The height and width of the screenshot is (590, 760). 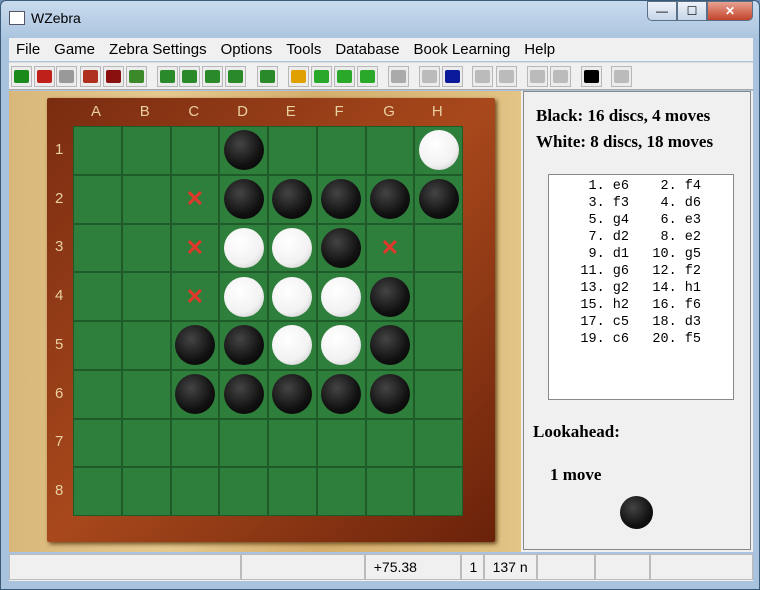 What do you see at coordinates (146, 394) in the screenshot?
I see `board-cell-b6` at bounding box center [146, 394].